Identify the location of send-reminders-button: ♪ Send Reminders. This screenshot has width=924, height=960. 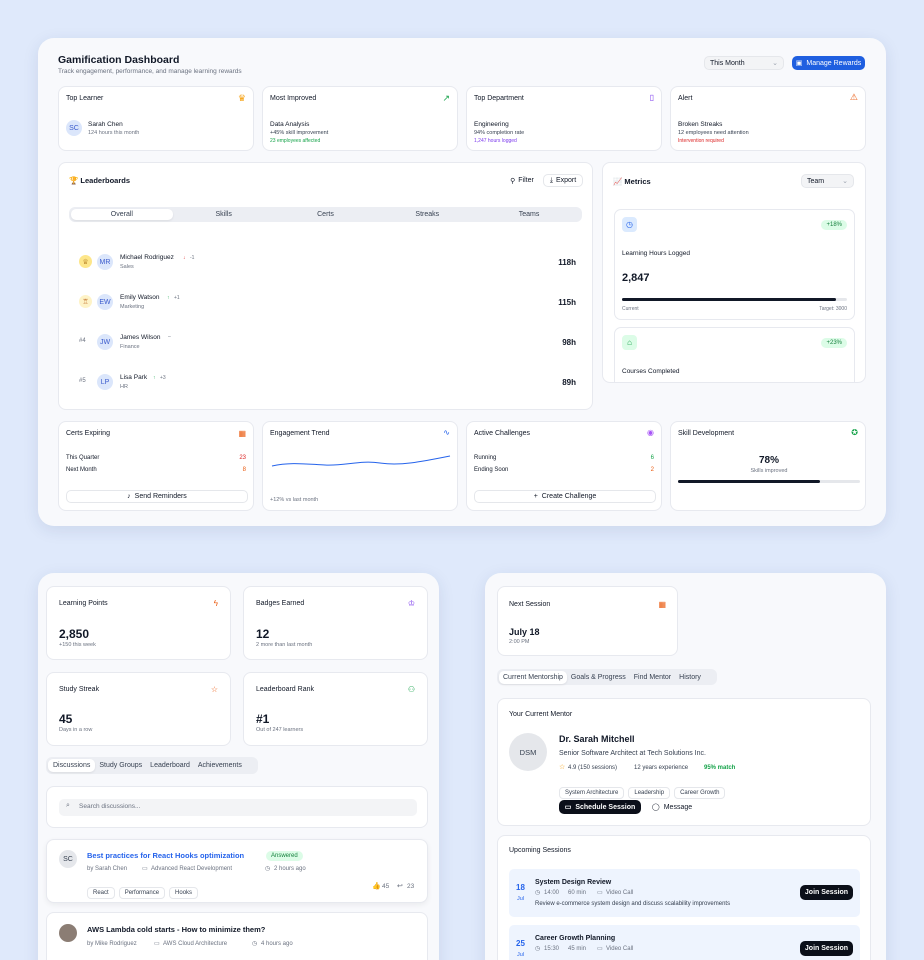
(157, 496).